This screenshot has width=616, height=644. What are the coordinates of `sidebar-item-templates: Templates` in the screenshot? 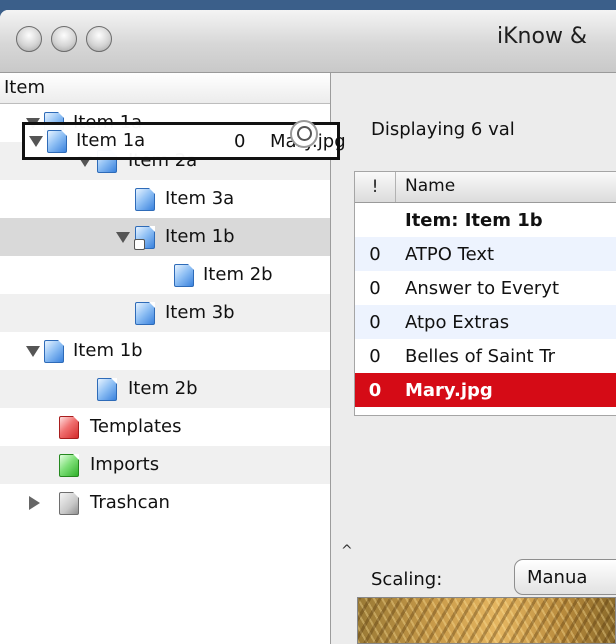 It's located at (165, 427).